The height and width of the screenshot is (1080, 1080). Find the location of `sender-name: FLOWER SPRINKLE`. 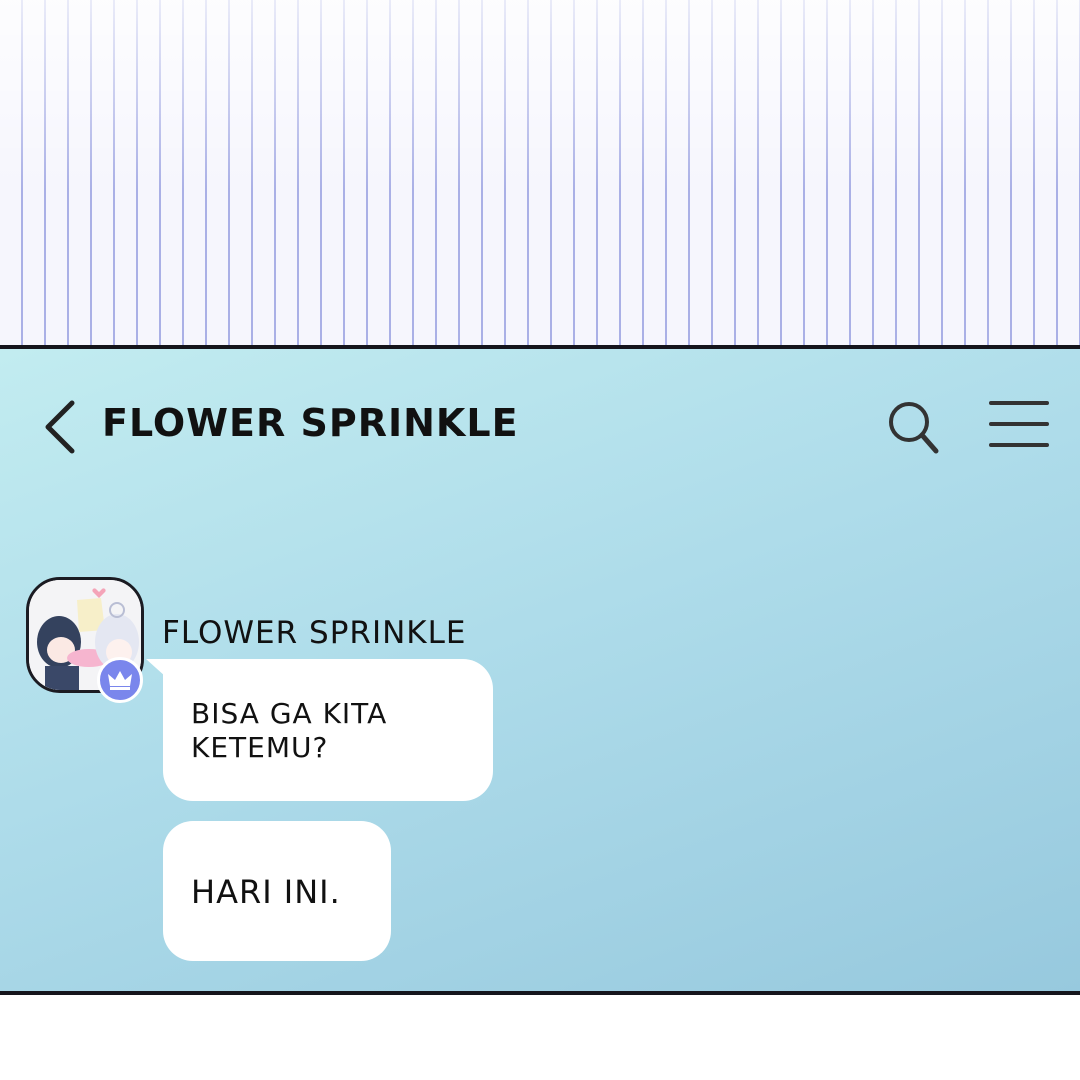

sender-name: FLOWER SPRINKLE is located at coordinates (314, 633).